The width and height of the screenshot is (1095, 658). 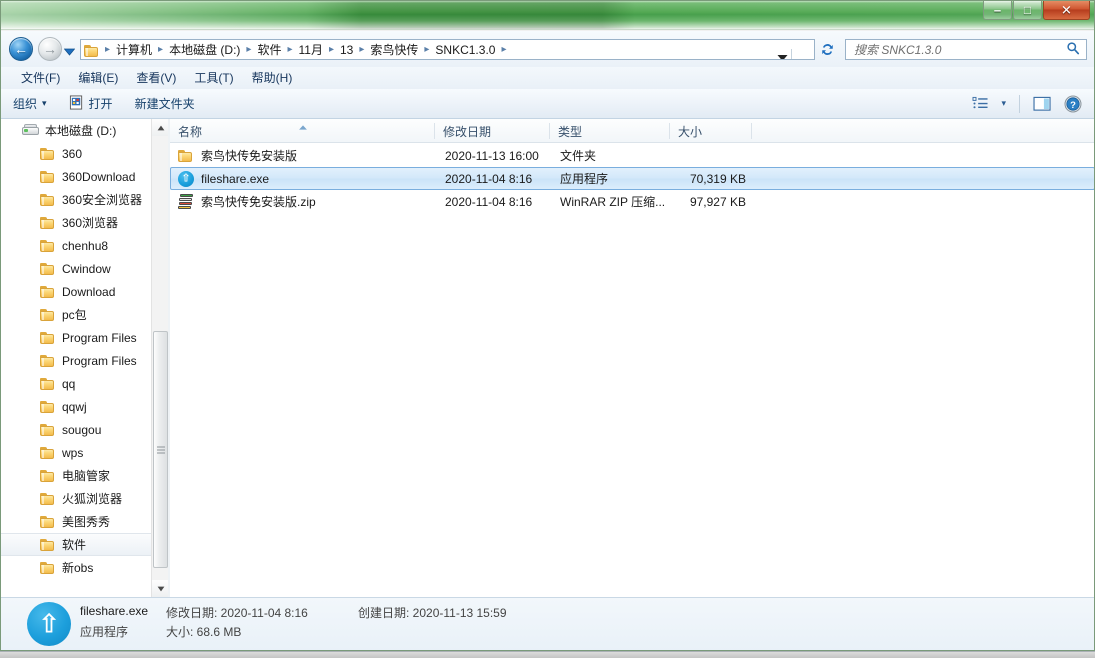 I want to click on tree-item-2: 360安全浏览器, so click(x=84, y=199).